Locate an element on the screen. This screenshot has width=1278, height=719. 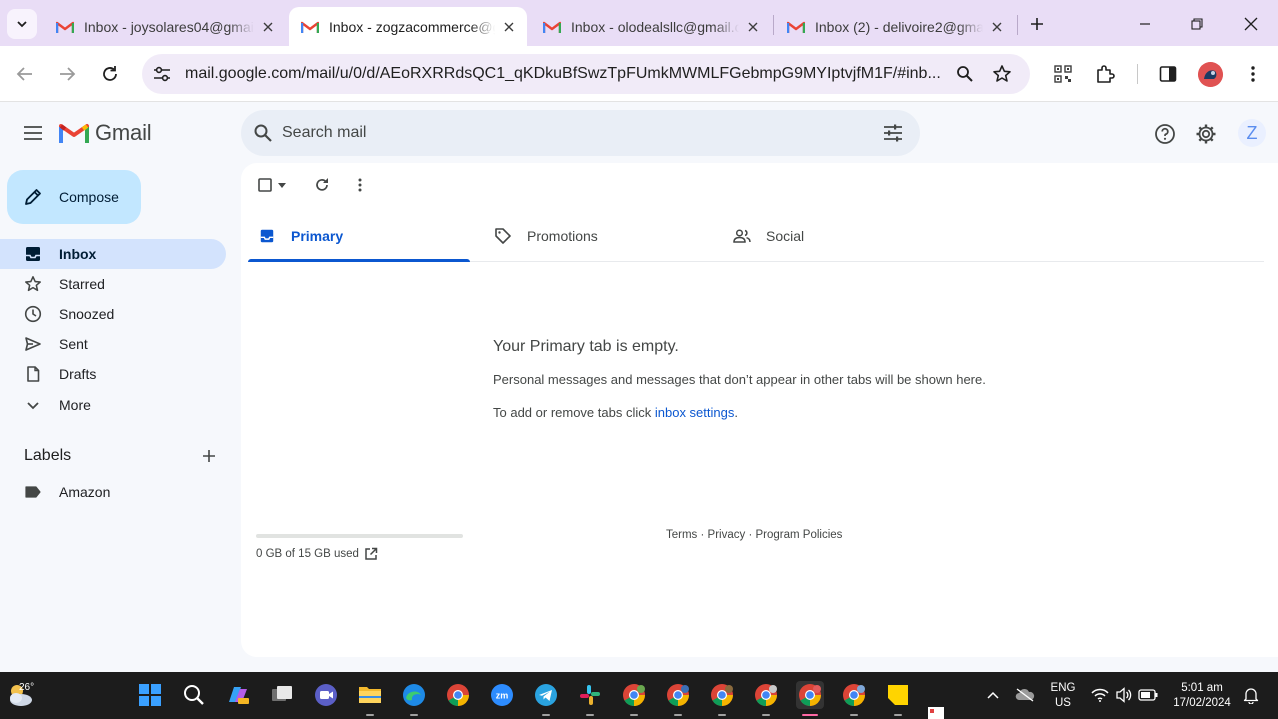
tab-primary: Primary is located at coordinates (300, 236).